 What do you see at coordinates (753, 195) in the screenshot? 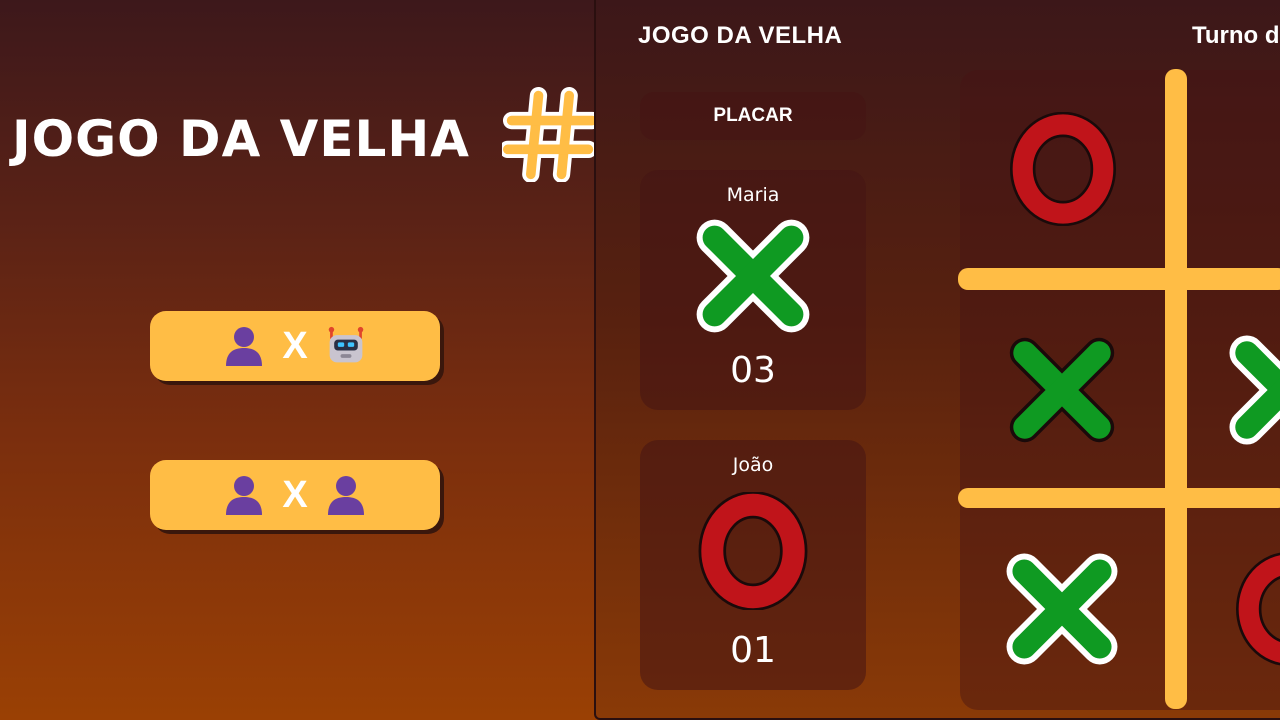
I see `player-name: Maria` at bounding box center [753, 195].